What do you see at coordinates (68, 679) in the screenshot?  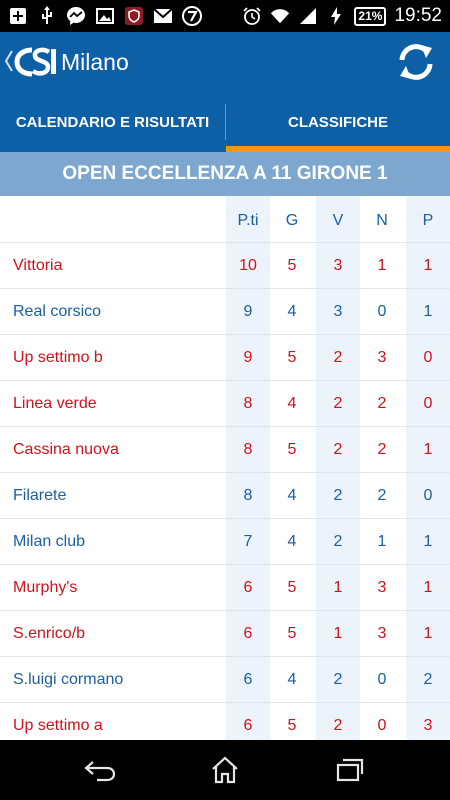 I see `team-name: S.luigi cormano` at bounding box center [68, 679].